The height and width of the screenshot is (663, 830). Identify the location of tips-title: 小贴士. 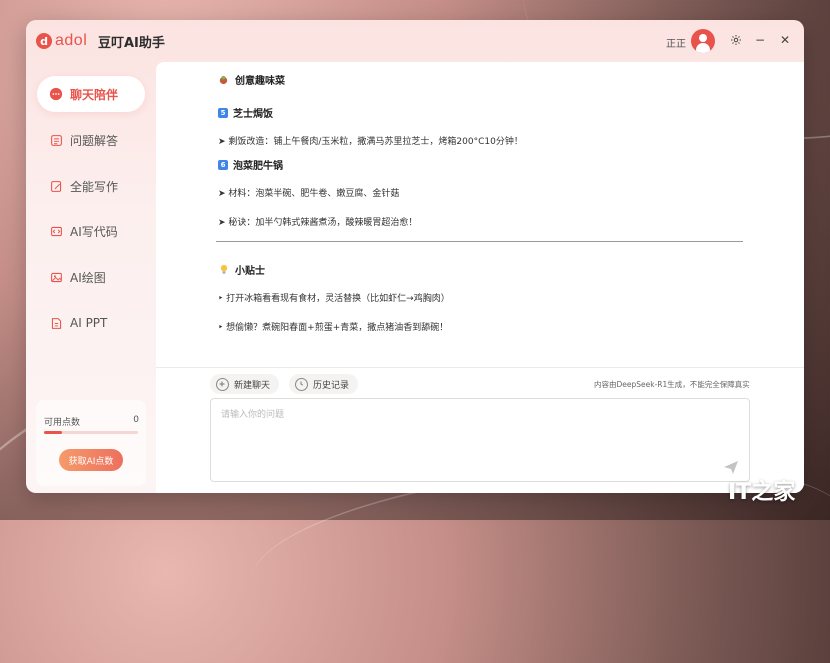
(241, 269).